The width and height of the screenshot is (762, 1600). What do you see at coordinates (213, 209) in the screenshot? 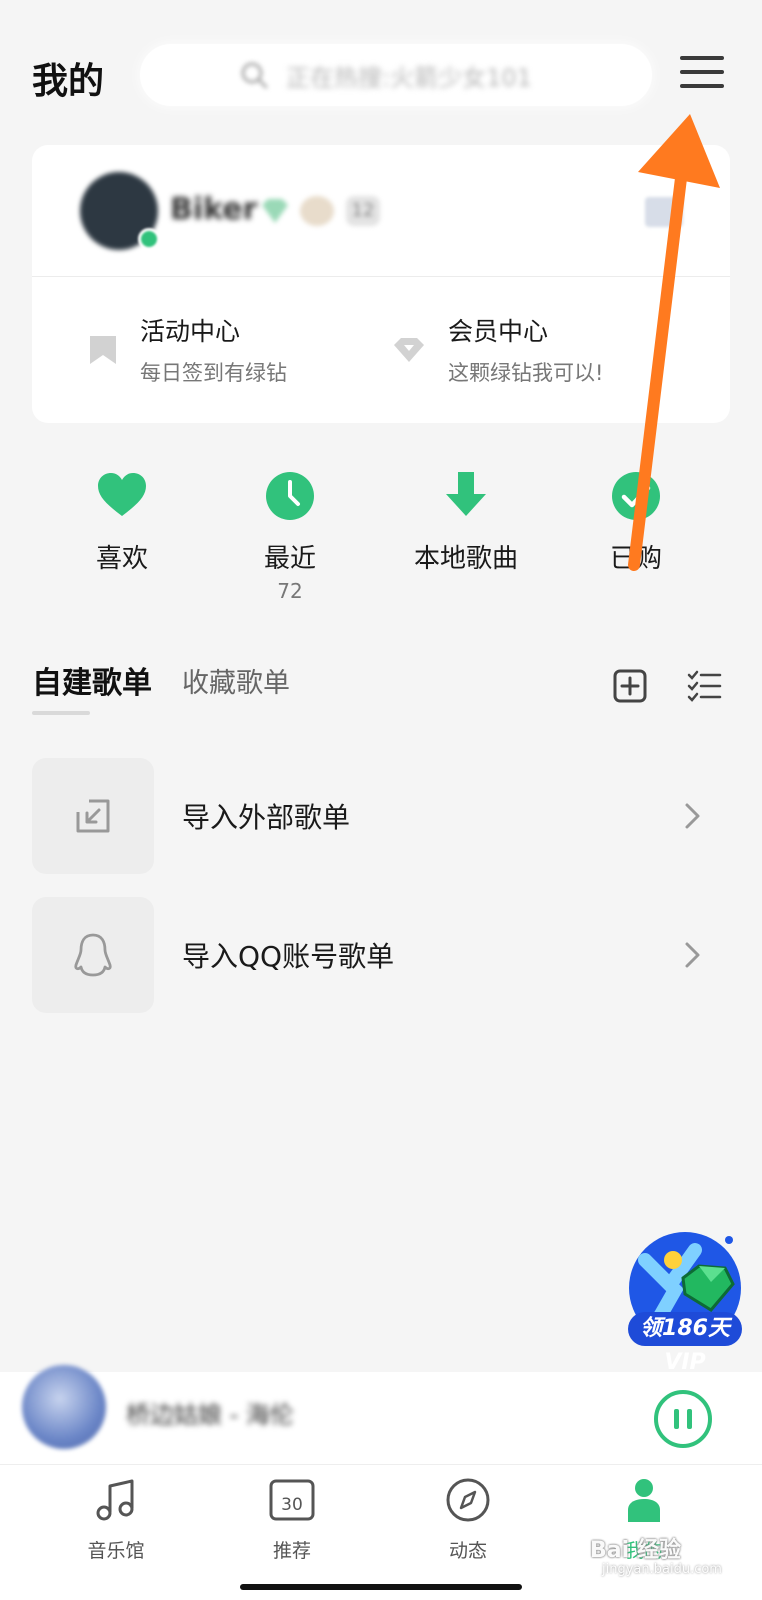
I see `username: Biker` at bounding box center [213, 209].